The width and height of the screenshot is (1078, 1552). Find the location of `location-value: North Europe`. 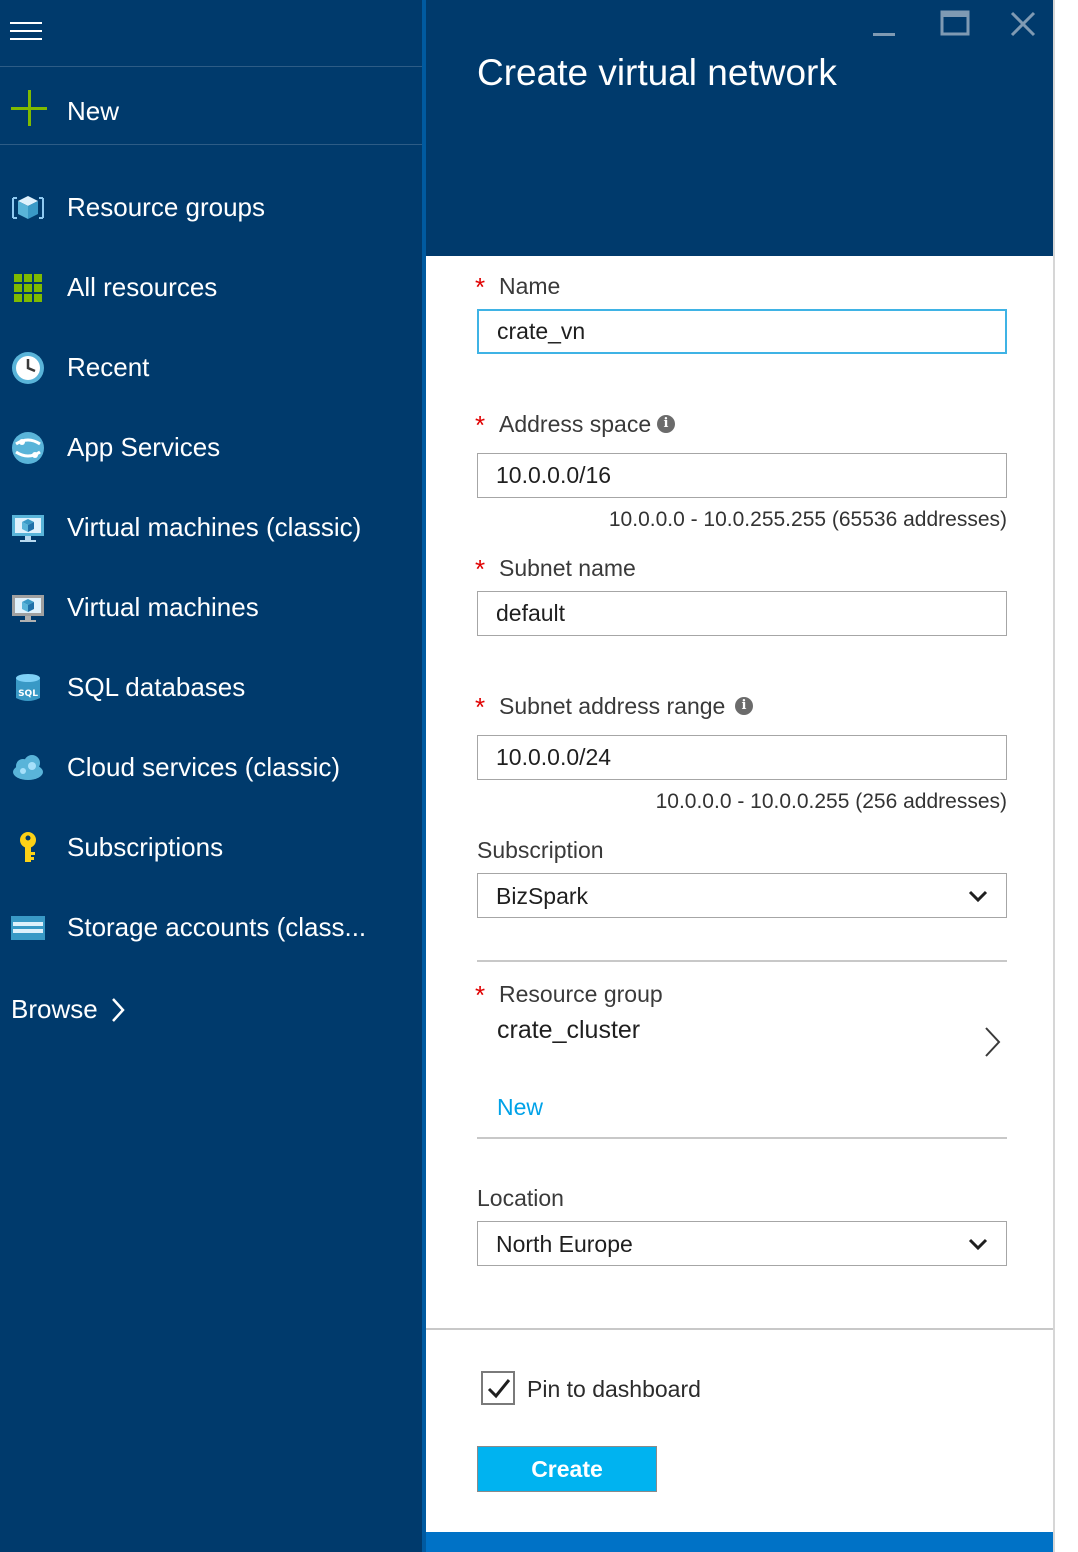

location-value: North Europe is located at coordinates (564, 1244).